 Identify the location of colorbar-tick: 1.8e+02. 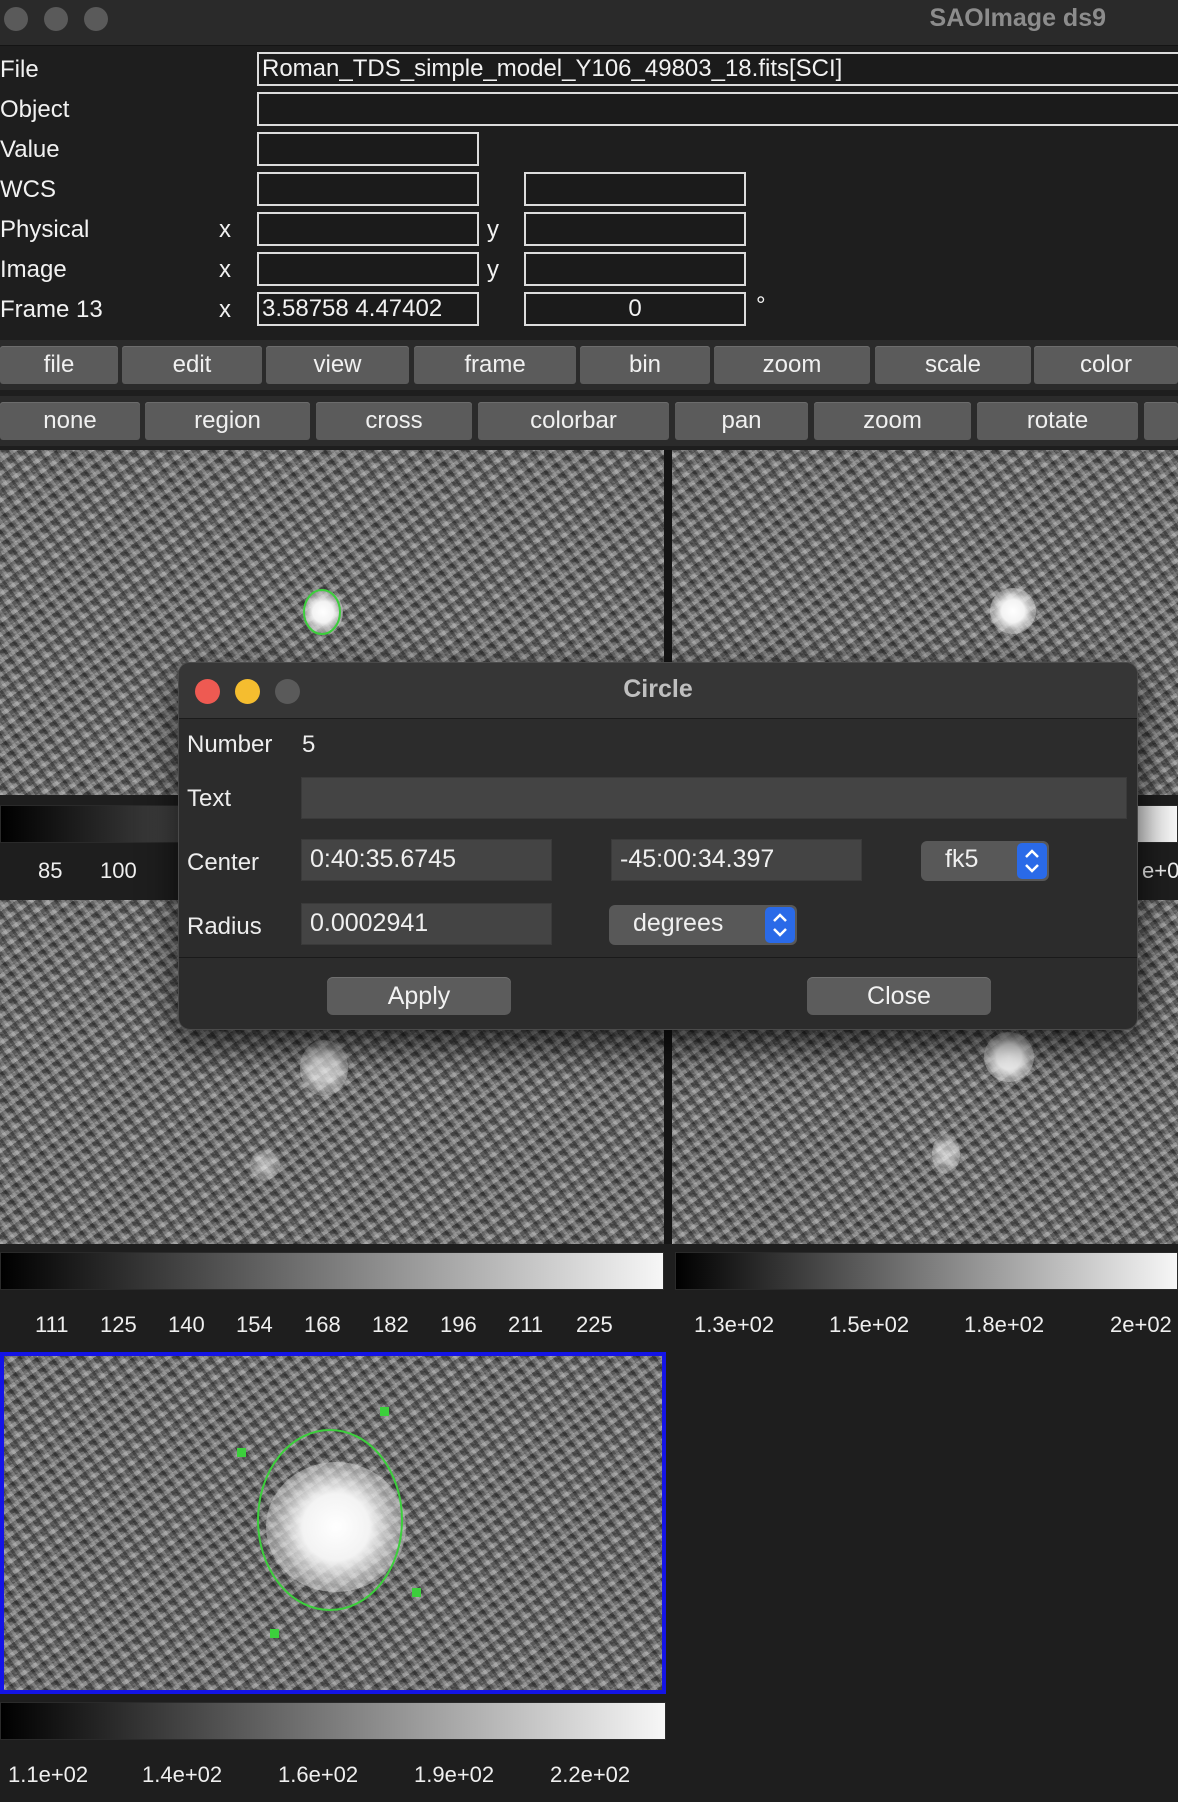
(1004, 1324).